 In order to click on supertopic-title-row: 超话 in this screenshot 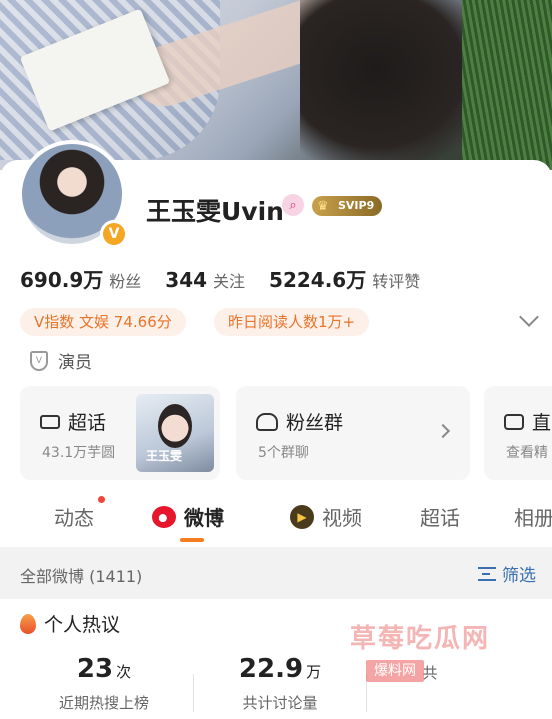, I will do `click(73, 421)`.